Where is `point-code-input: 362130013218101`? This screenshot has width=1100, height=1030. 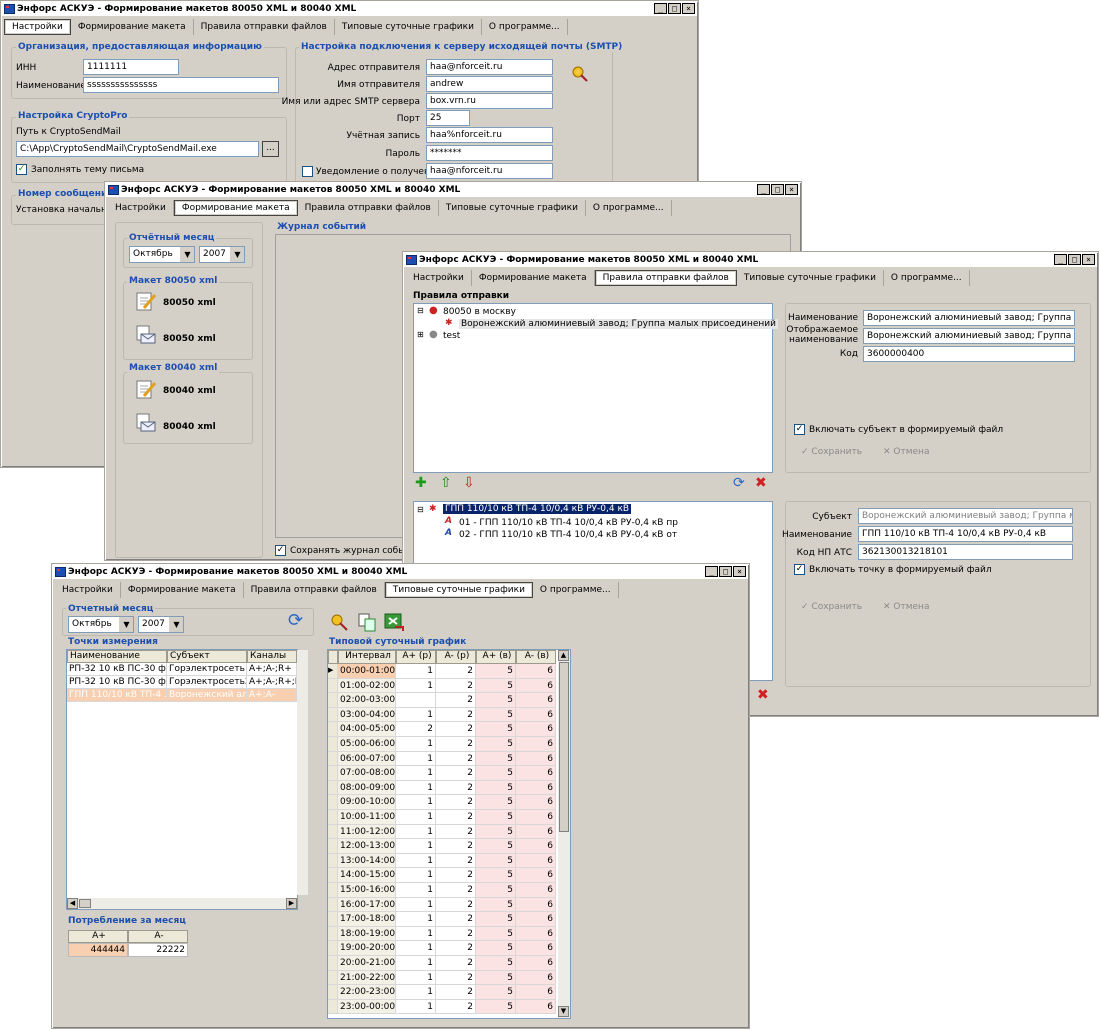
point-code-input: 362130013218101 is located at coordinates (965, 552).